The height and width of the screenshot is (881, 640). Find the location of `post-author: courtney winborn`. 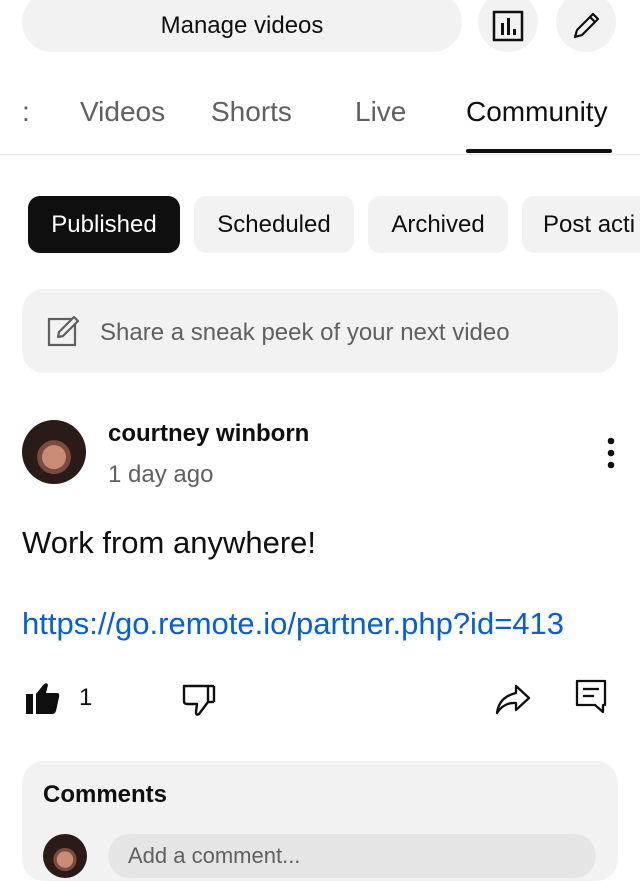

post-author: courtney winborn is located at coordinates (208, 434).